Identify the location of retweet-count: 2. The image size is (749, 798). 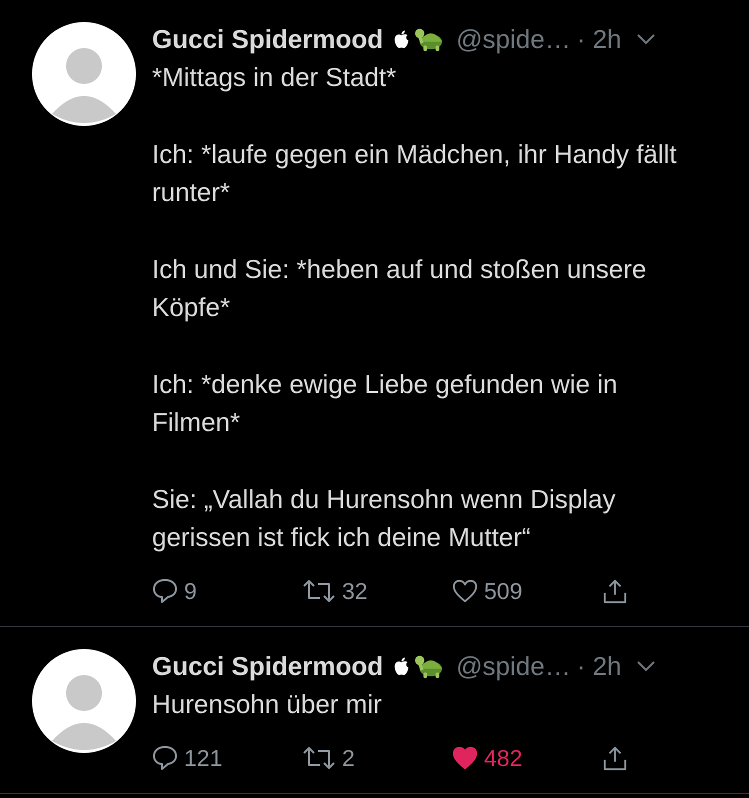
(348, 758).